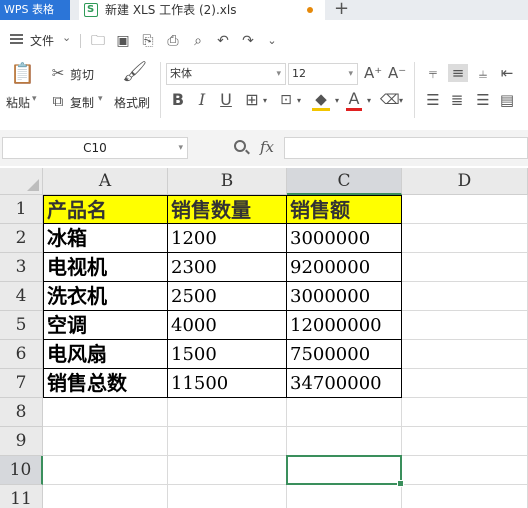  I want to click on cut-button: 剪切, so click(82, 74).